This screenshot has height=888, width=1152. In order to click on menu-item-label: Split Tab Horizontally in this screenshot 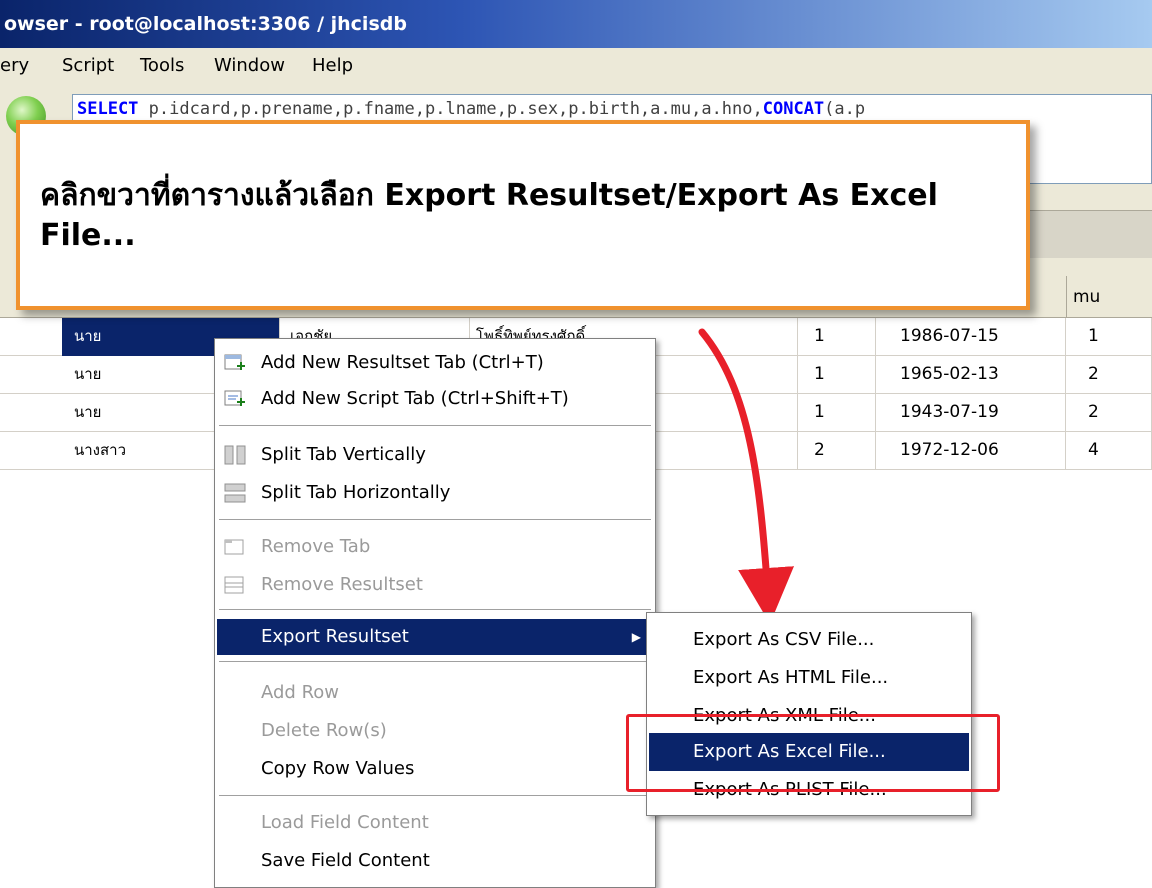, I will do `click(356, 492)`.